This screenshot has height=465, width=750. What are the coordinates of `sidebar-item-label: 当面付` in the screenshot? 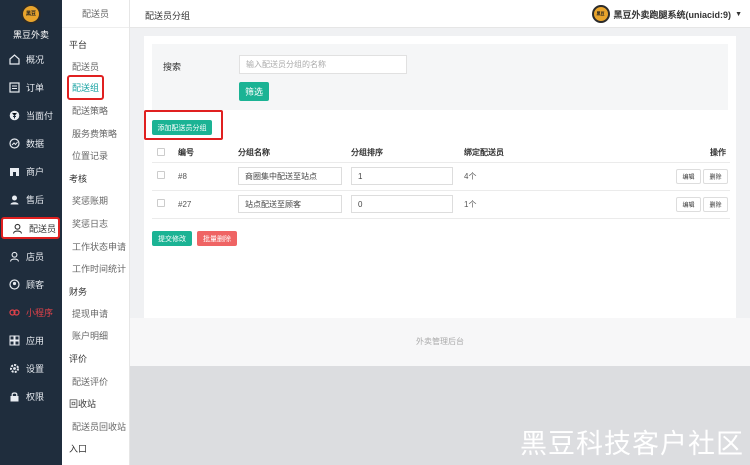 It's located at (40, 115).